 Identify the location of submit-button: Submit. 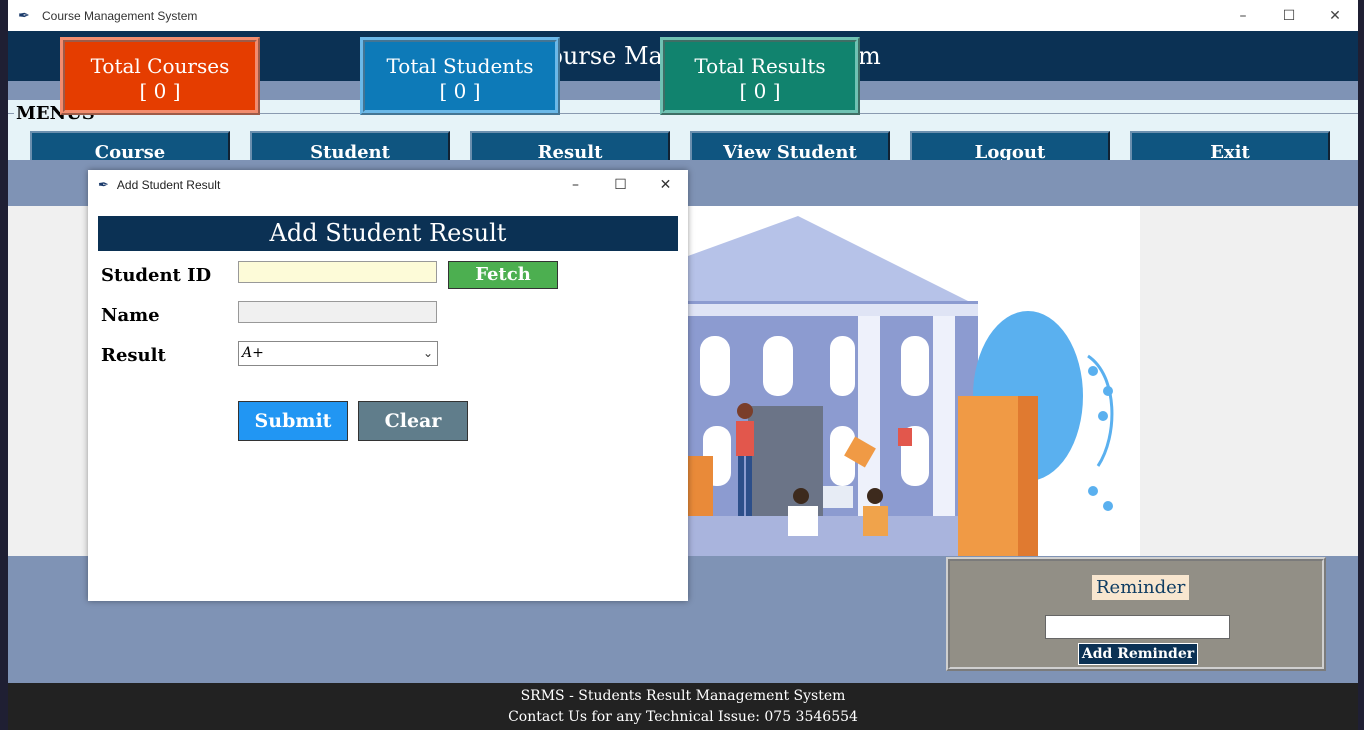
(293, 421).